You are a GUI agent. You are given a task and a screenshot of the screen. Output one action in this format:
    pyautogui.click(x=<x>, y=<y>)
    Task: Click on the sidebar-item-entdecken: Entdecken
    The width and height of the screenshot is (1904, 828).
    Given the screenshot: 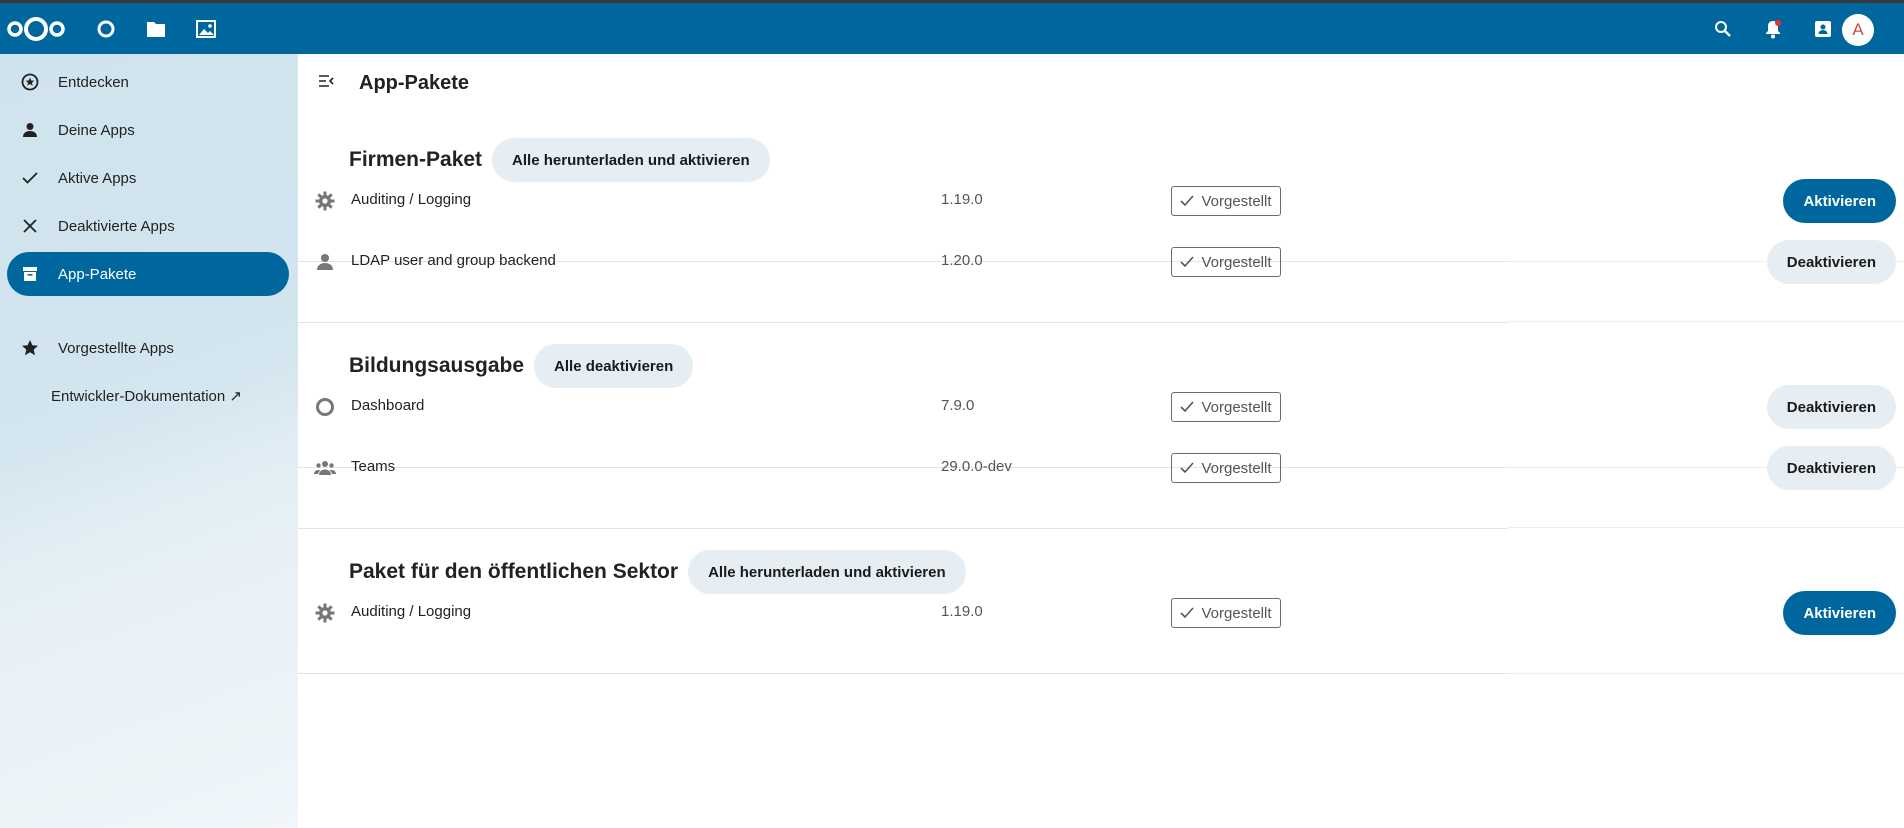 What is the action you would take?
    pyautogui.click(x=148, y=82)
    